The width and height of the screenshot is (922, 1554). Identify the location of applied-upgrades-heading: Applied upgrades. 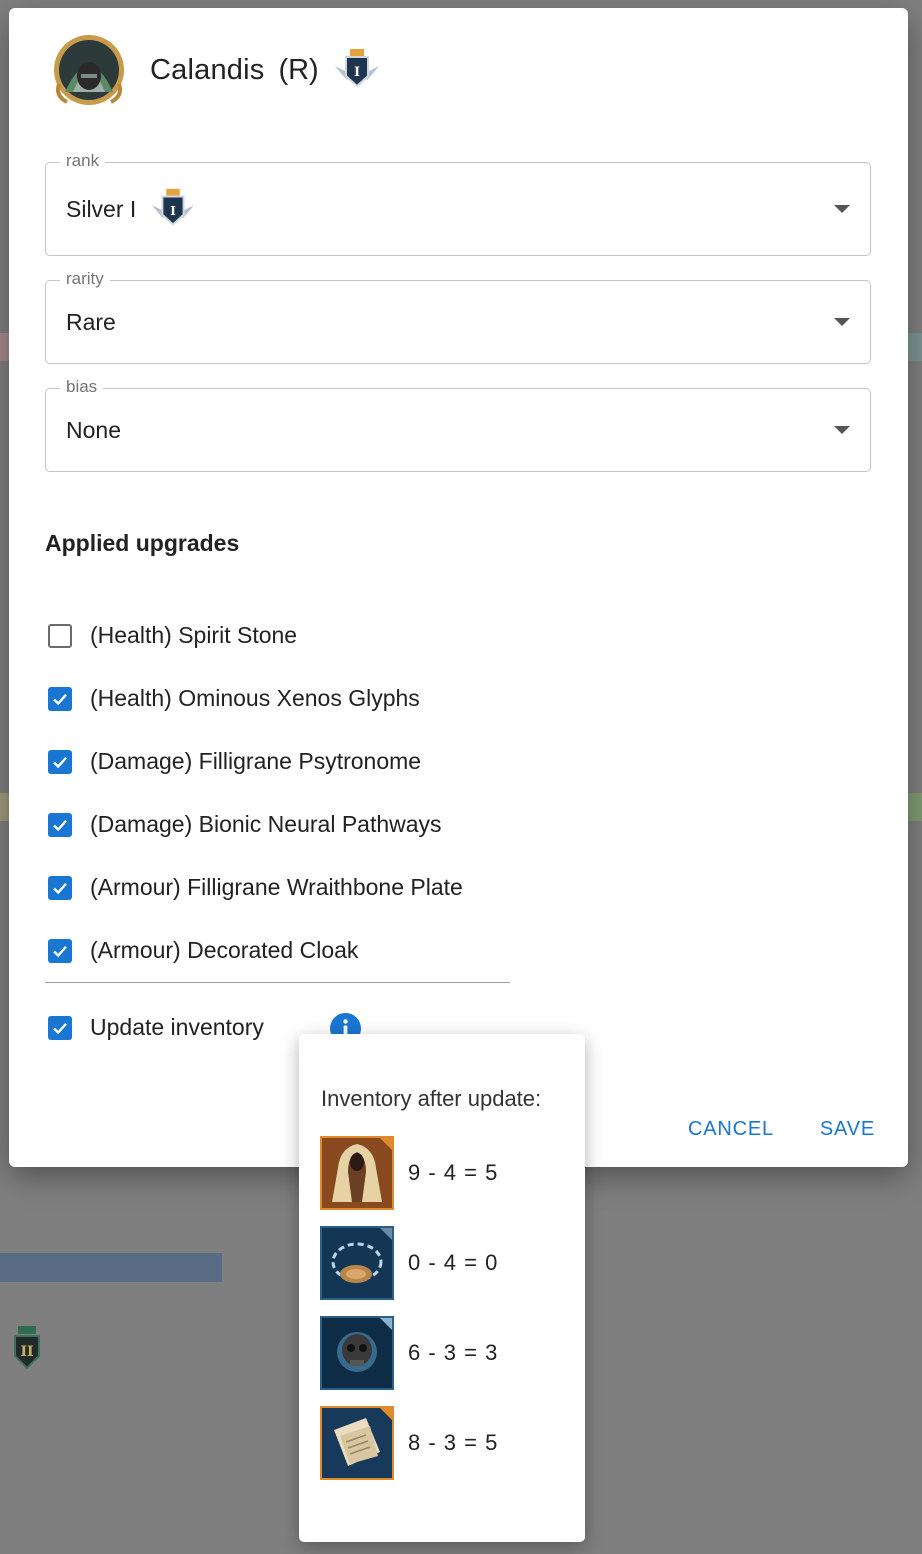
(142, 543).